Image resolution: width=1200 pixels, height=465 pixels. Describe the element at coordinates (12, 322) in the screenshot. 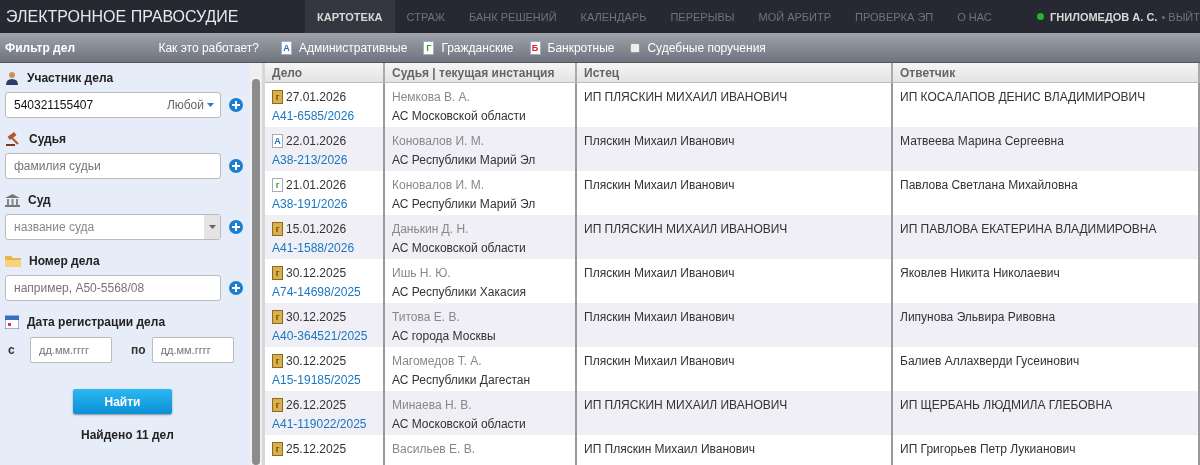

I see `calendar-icon` at that location.